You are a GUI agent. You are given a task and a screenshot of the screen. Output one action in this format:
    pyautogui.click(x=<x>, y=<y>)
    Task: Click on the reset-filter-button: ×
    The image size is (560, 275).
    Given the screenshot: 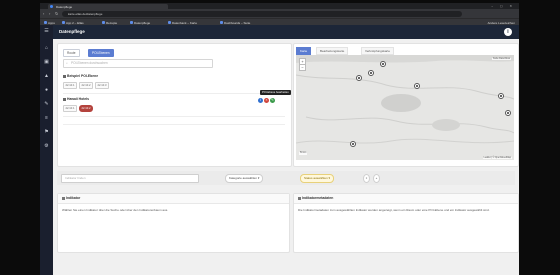 What is the action you would take?
    pyautogui.click(x=366, y=178)
    